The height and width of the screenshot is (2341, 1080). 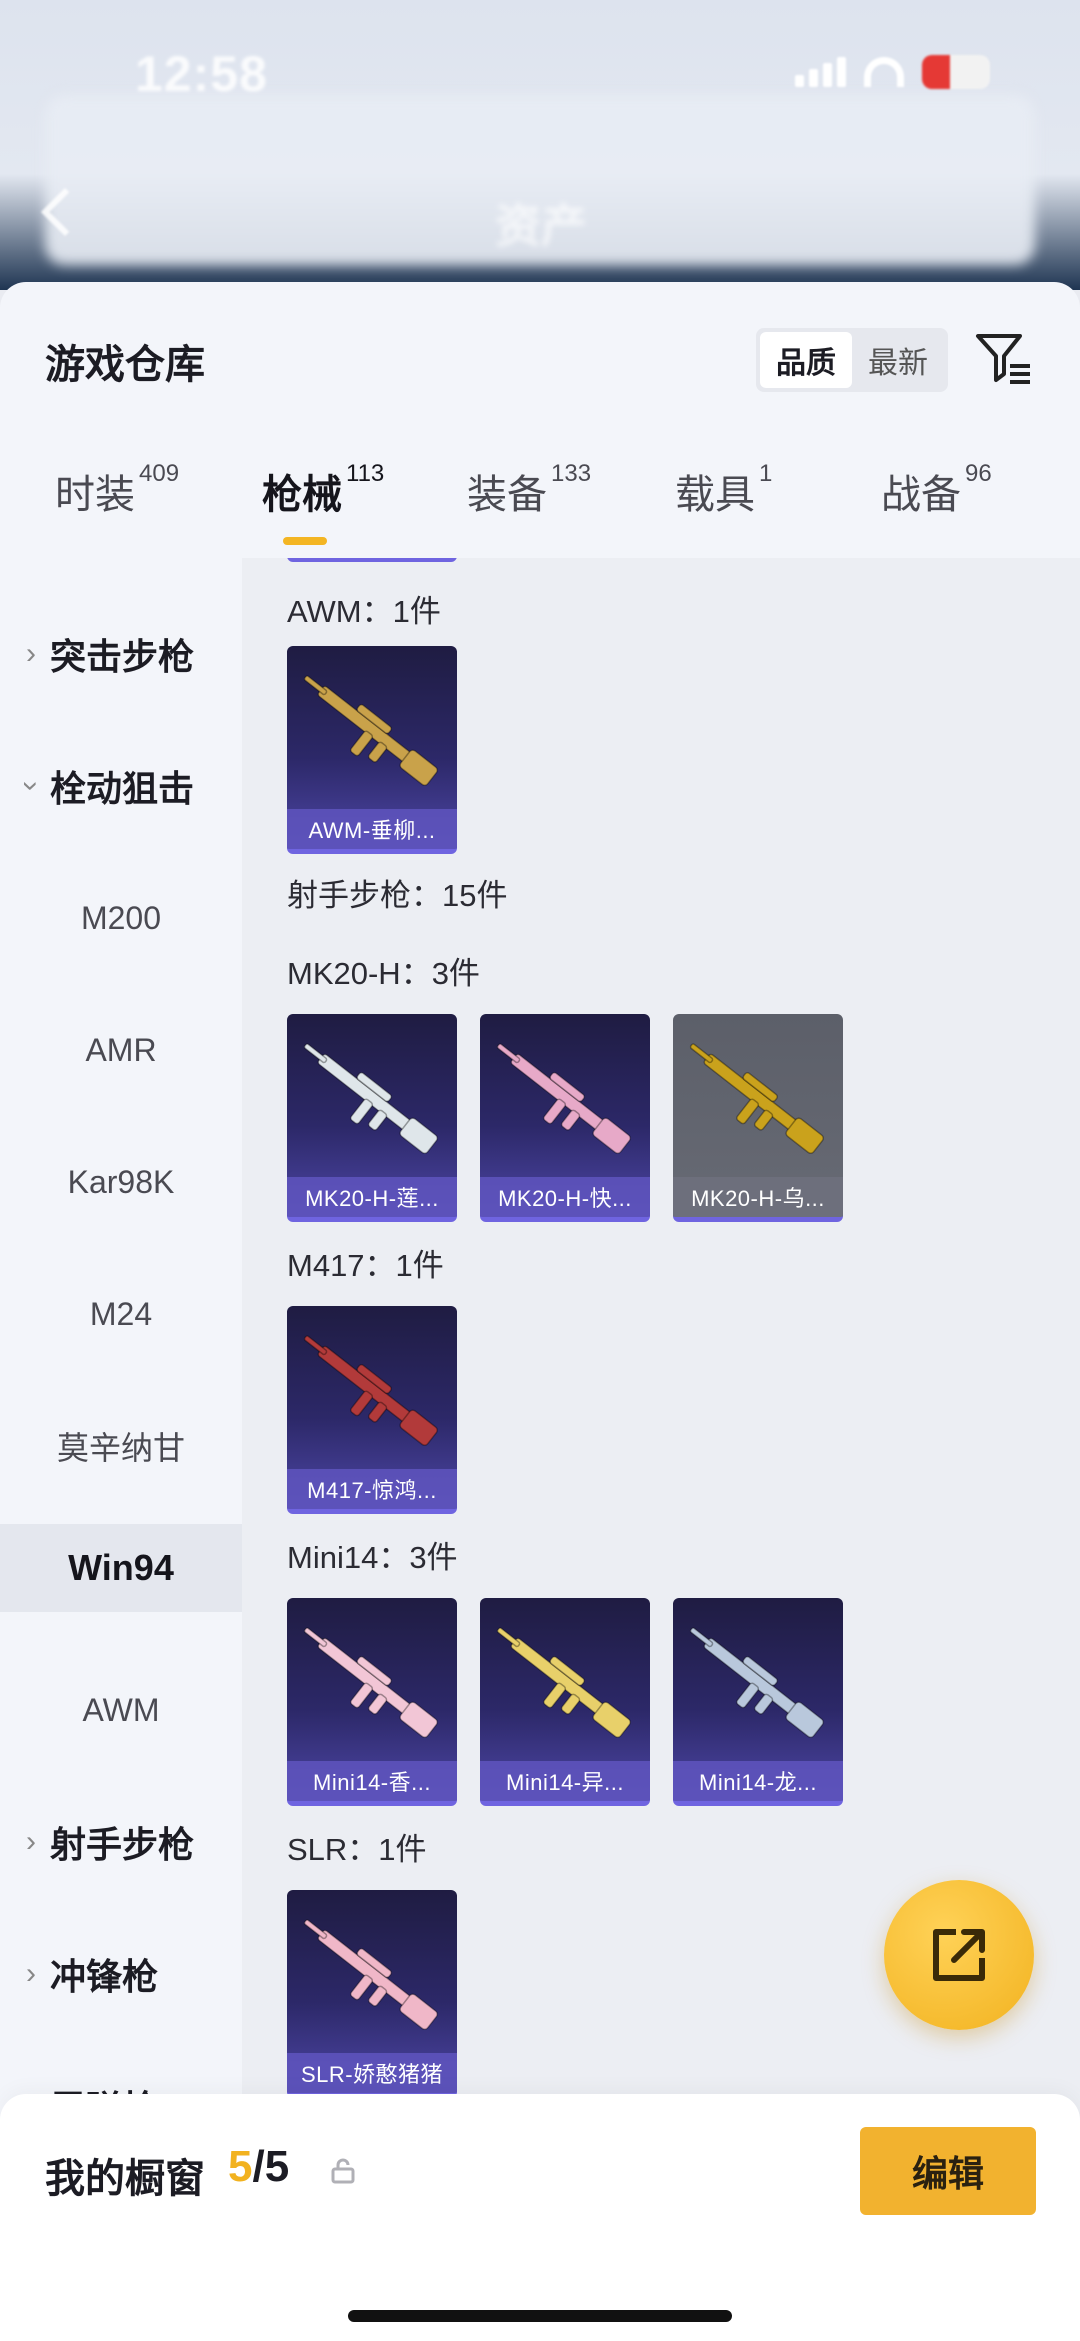 I want to click on category-tabs: 时装 409 枪械 113 装备 133 载具 1 战备 96, so click(x=540, y=501).